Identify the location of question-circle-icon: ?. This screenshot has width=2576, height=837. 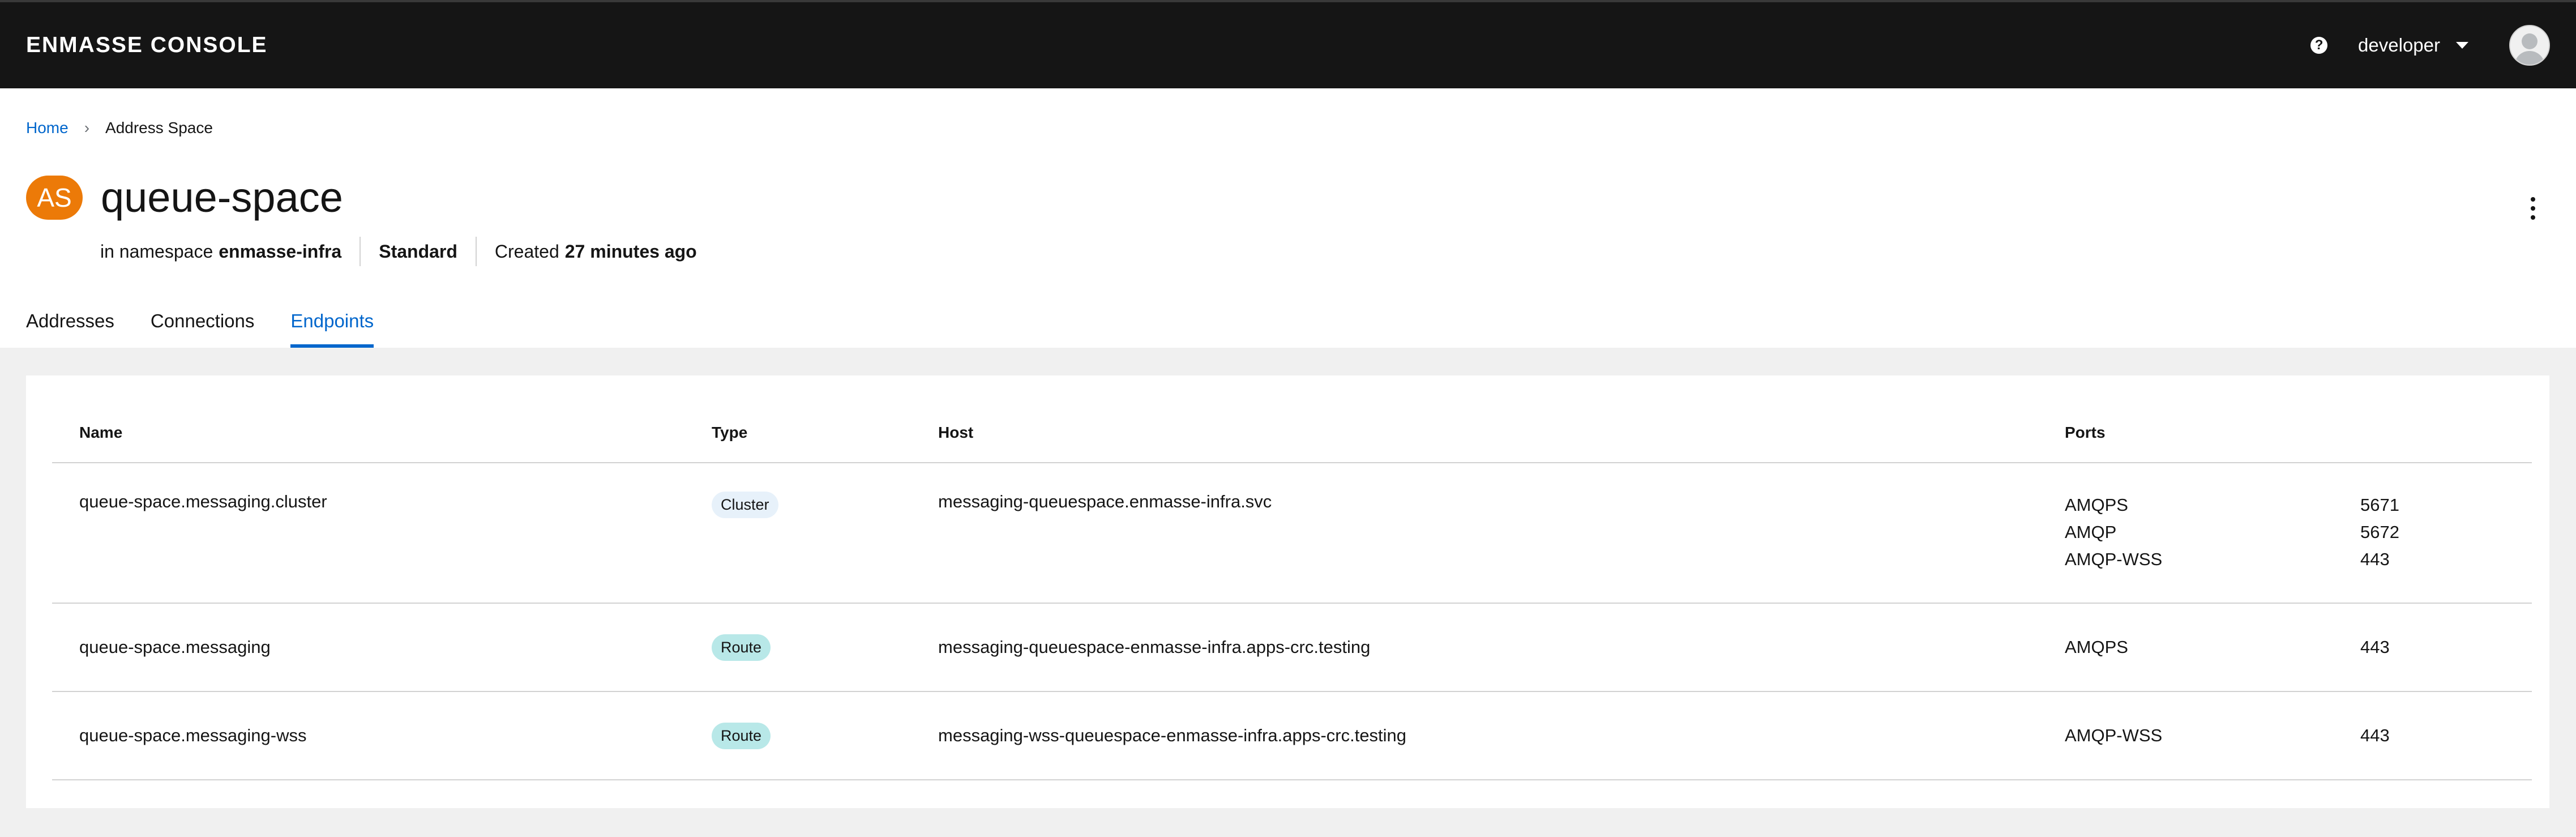
(2319, 45).